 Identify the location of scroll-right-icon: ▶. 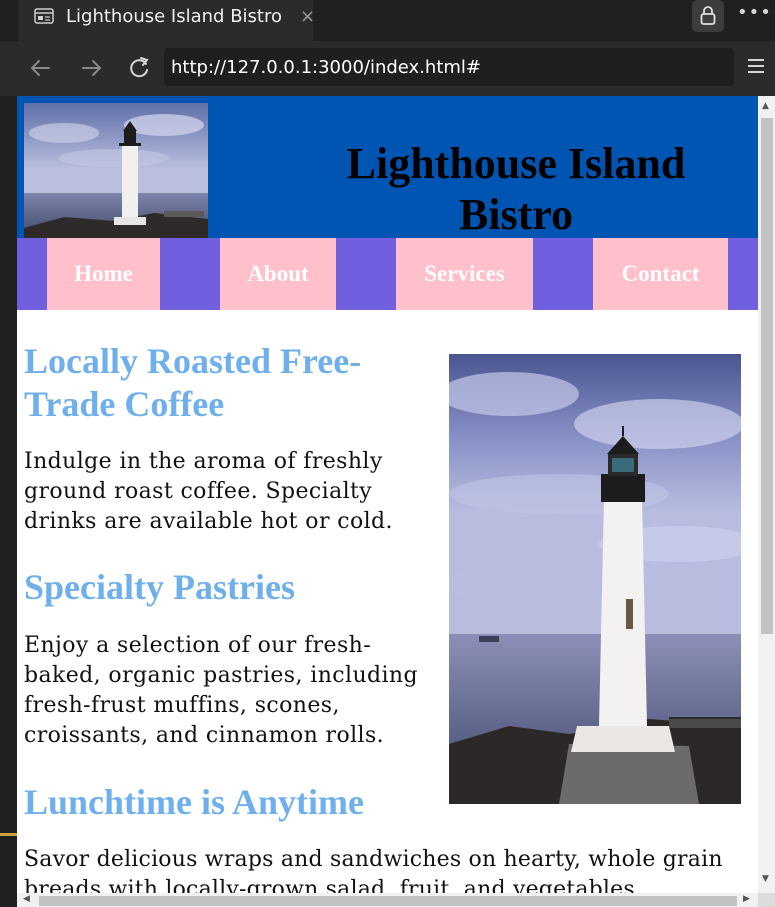
(746, 899).